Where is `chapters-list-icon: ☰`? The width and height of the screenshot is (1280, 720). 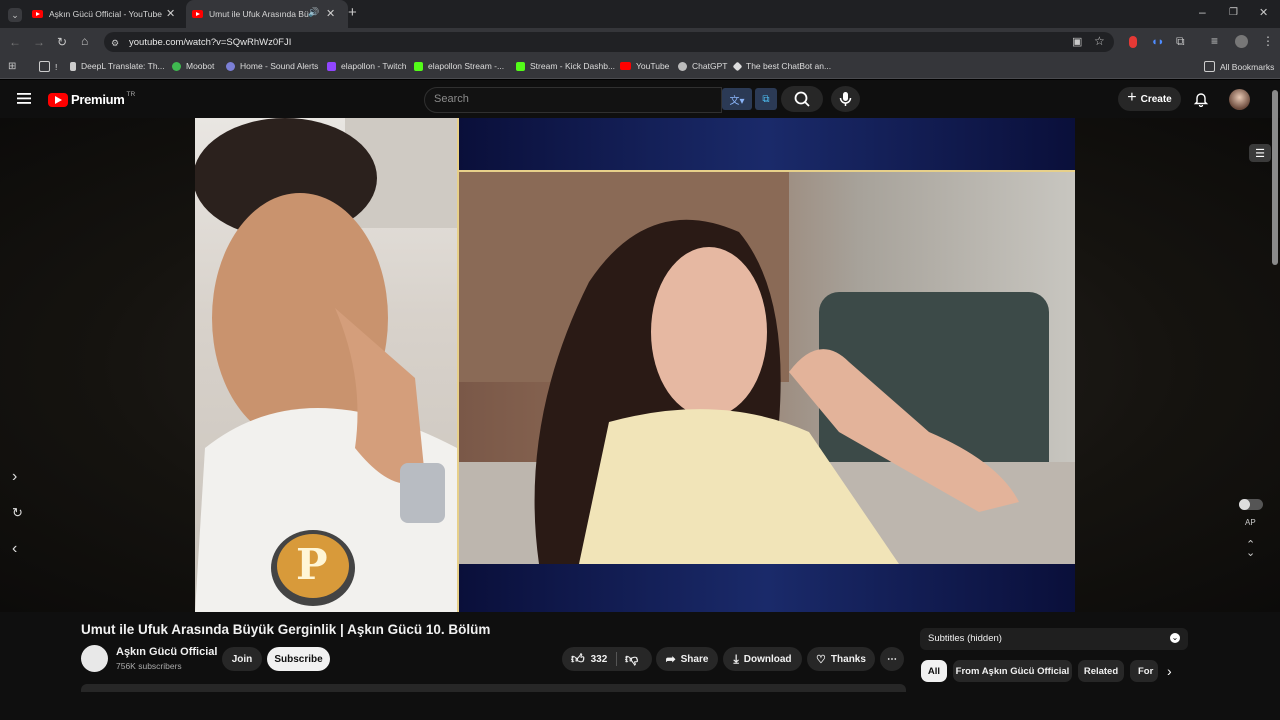 chapters-list-icon: ☰ is located at coordinates (1260, 153).